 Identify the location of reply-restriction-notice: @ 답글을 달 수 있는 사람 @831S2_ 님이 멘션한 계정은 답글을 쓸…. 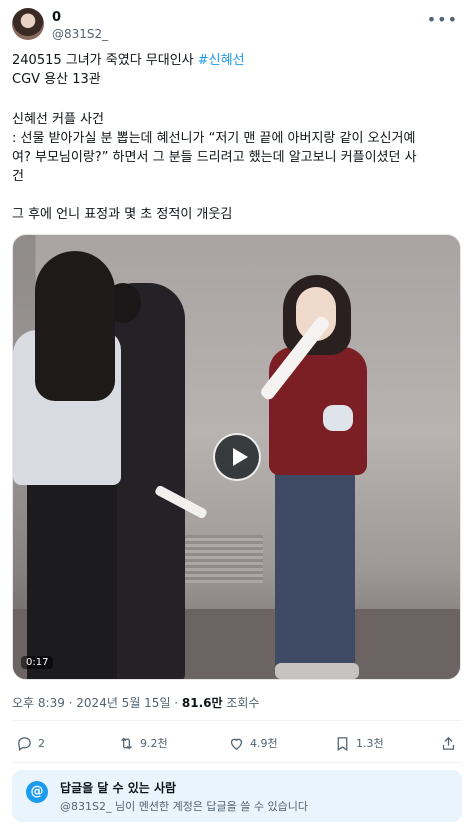
(237, 796).